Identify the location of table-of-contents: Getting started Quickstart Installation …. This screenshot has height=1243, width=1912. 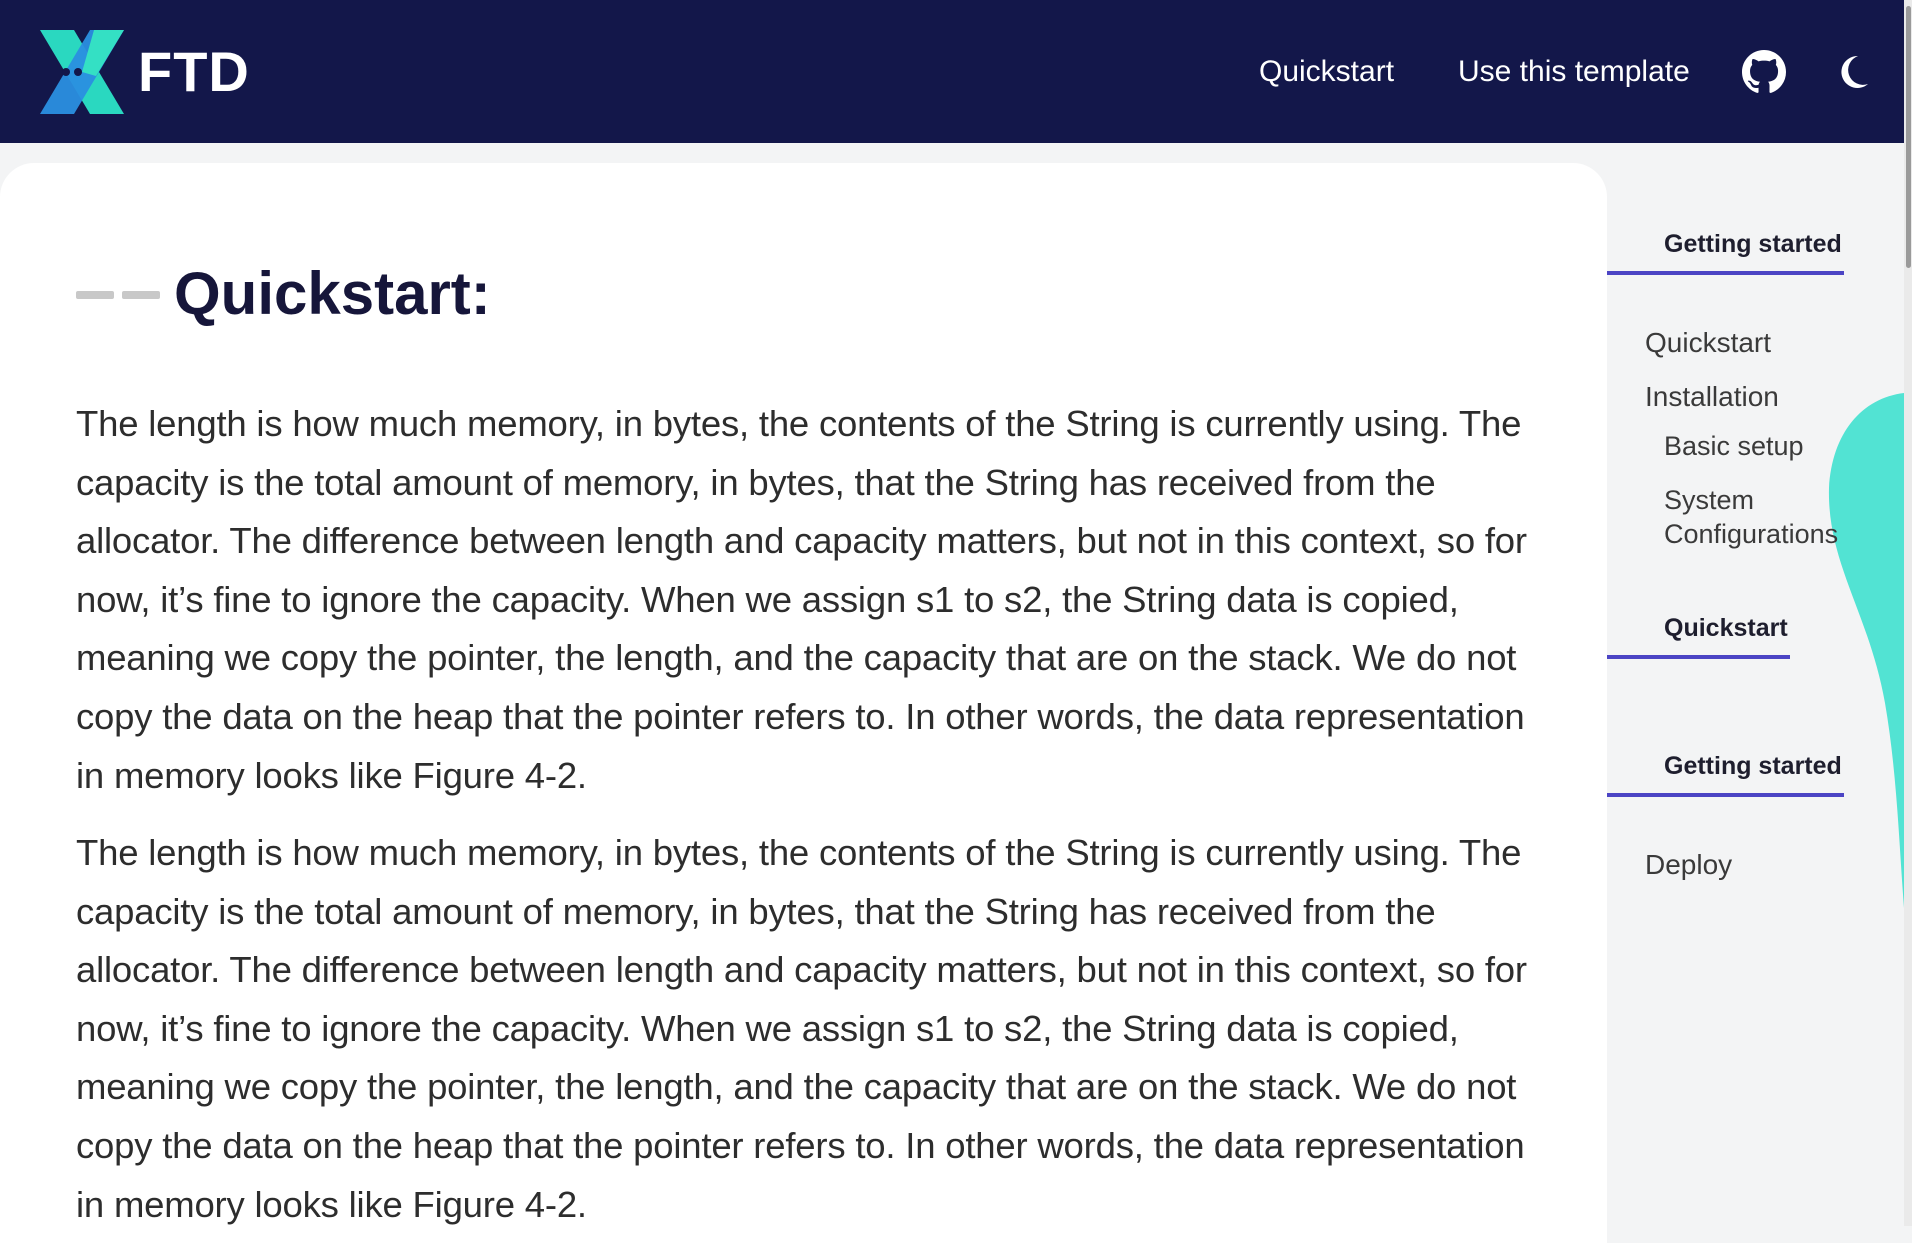
(1755, 684).